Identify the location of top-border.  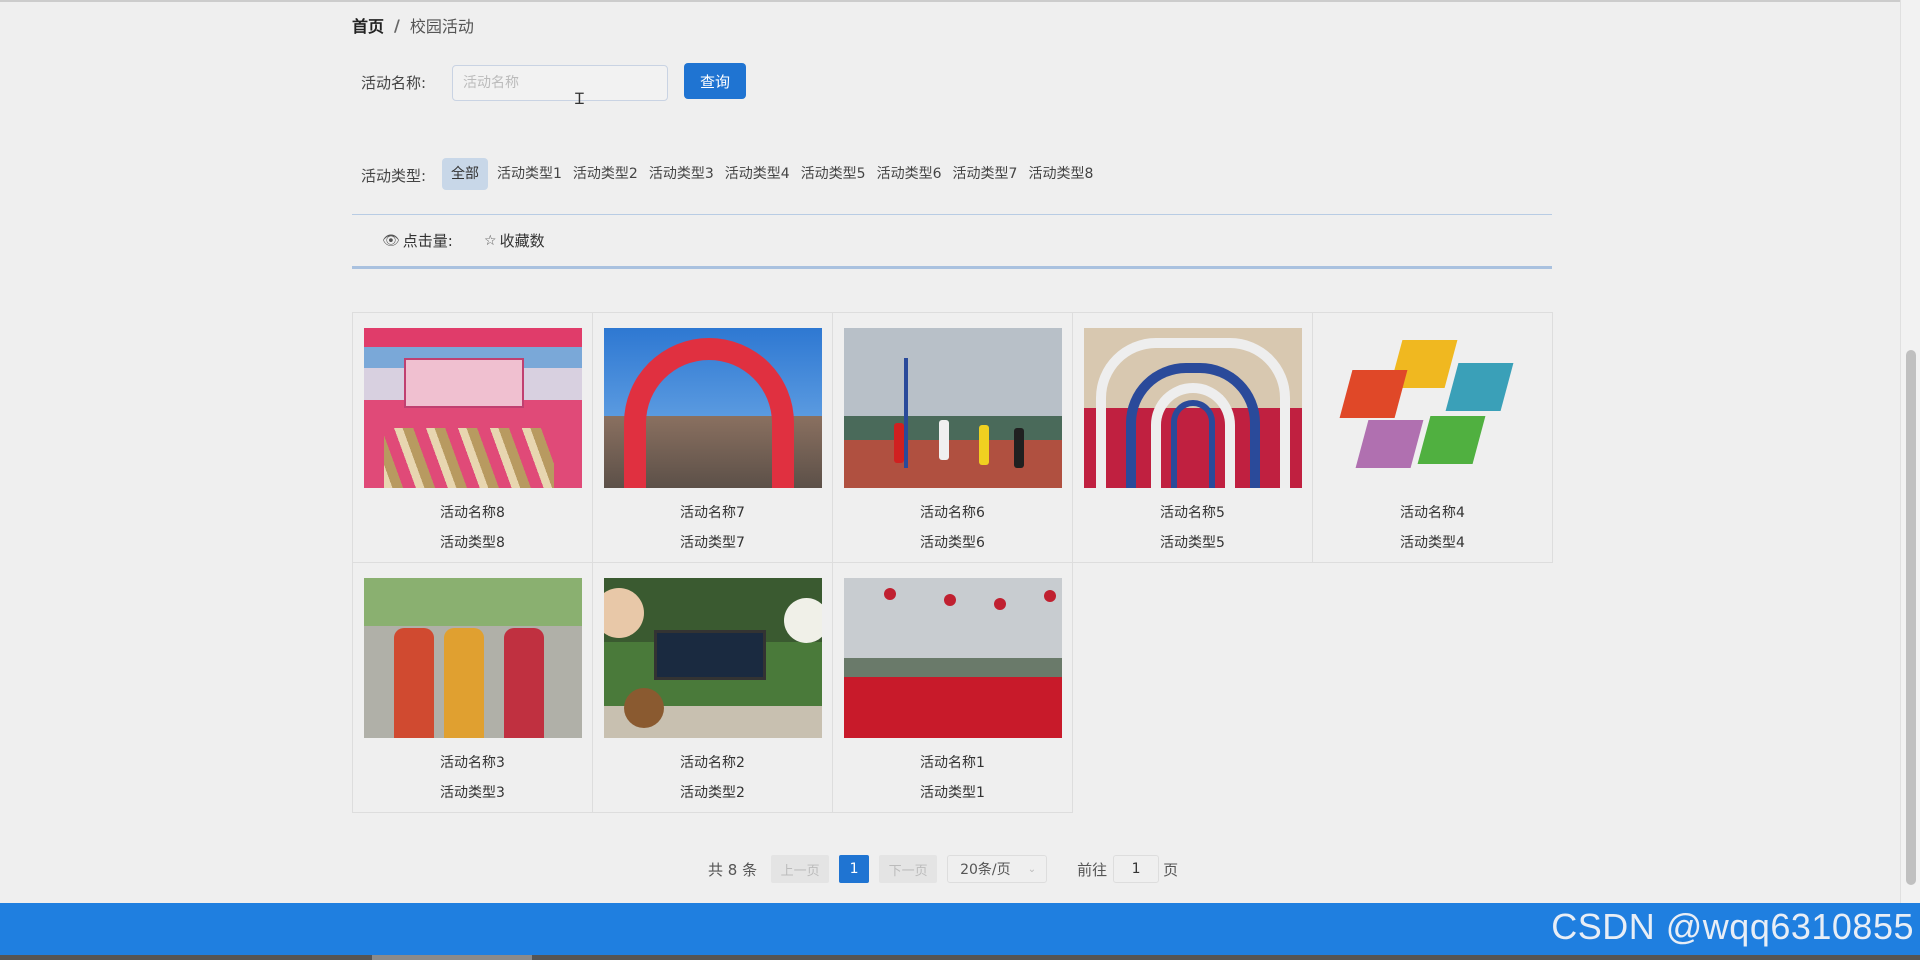
(950, 1).